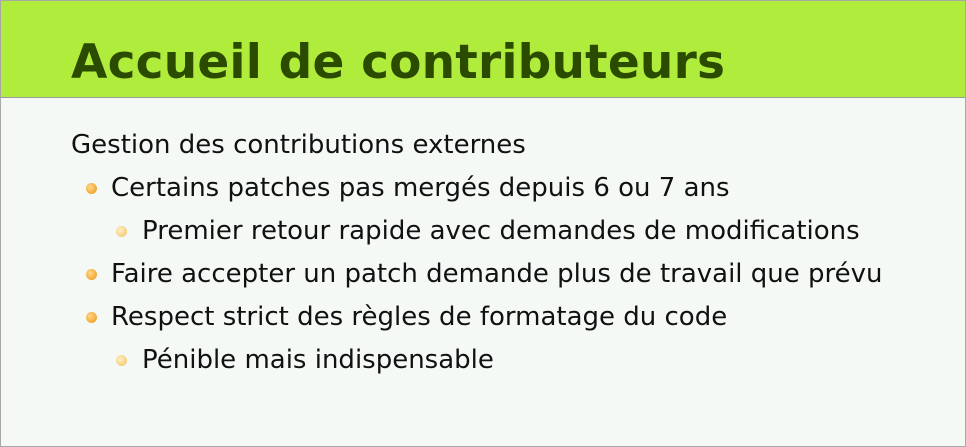 The height and width of the screenshot is (447, 966). Describe the element at coordinates (298, 145) in the screenshot. I see `bullet-heading: Gestion des contributions externes` at that location.